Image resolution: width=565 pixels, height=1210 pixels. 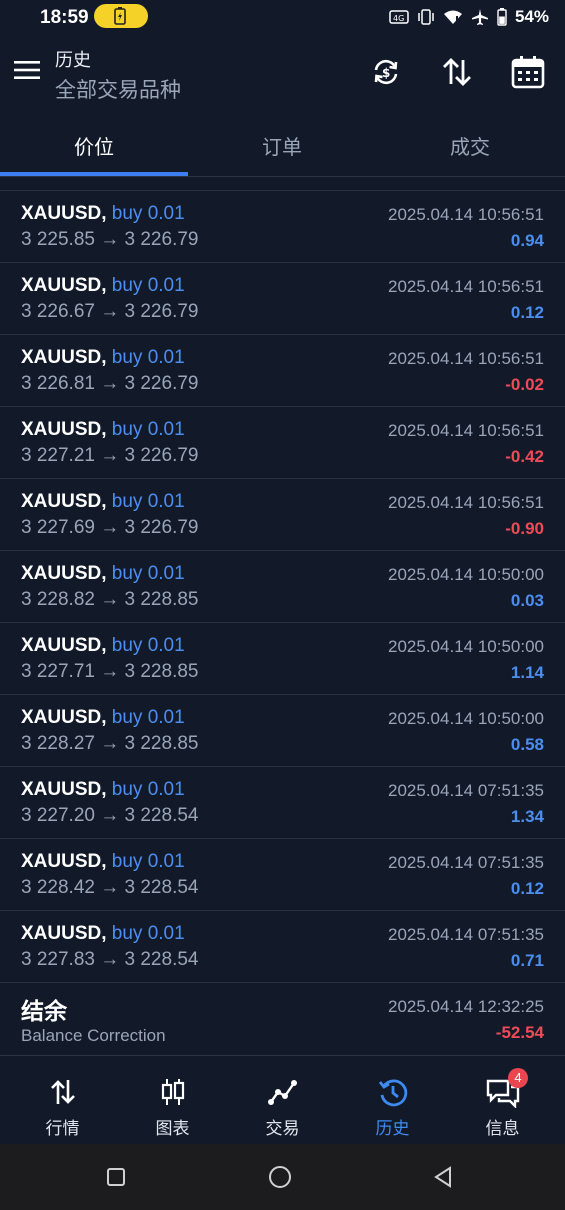 What do you see at coordinates (479, 17) in the screenshot?
I see `airplane-icon` at bounding box center [479, 17].